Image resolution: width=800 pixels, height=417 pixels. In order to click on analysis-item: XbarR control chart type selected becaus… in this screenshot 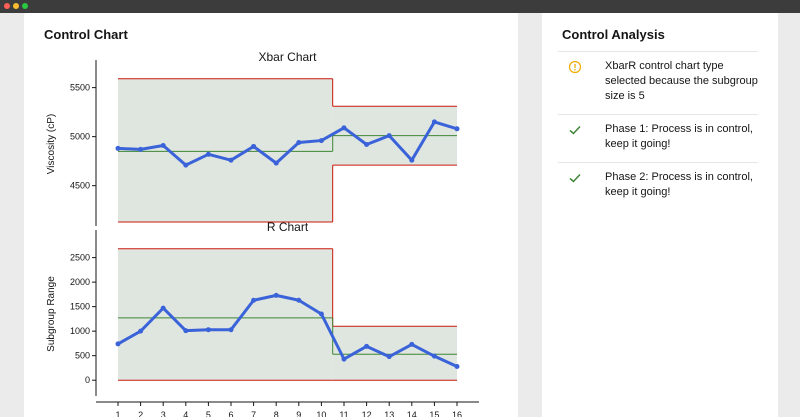, I will do `click(658, 82)`.